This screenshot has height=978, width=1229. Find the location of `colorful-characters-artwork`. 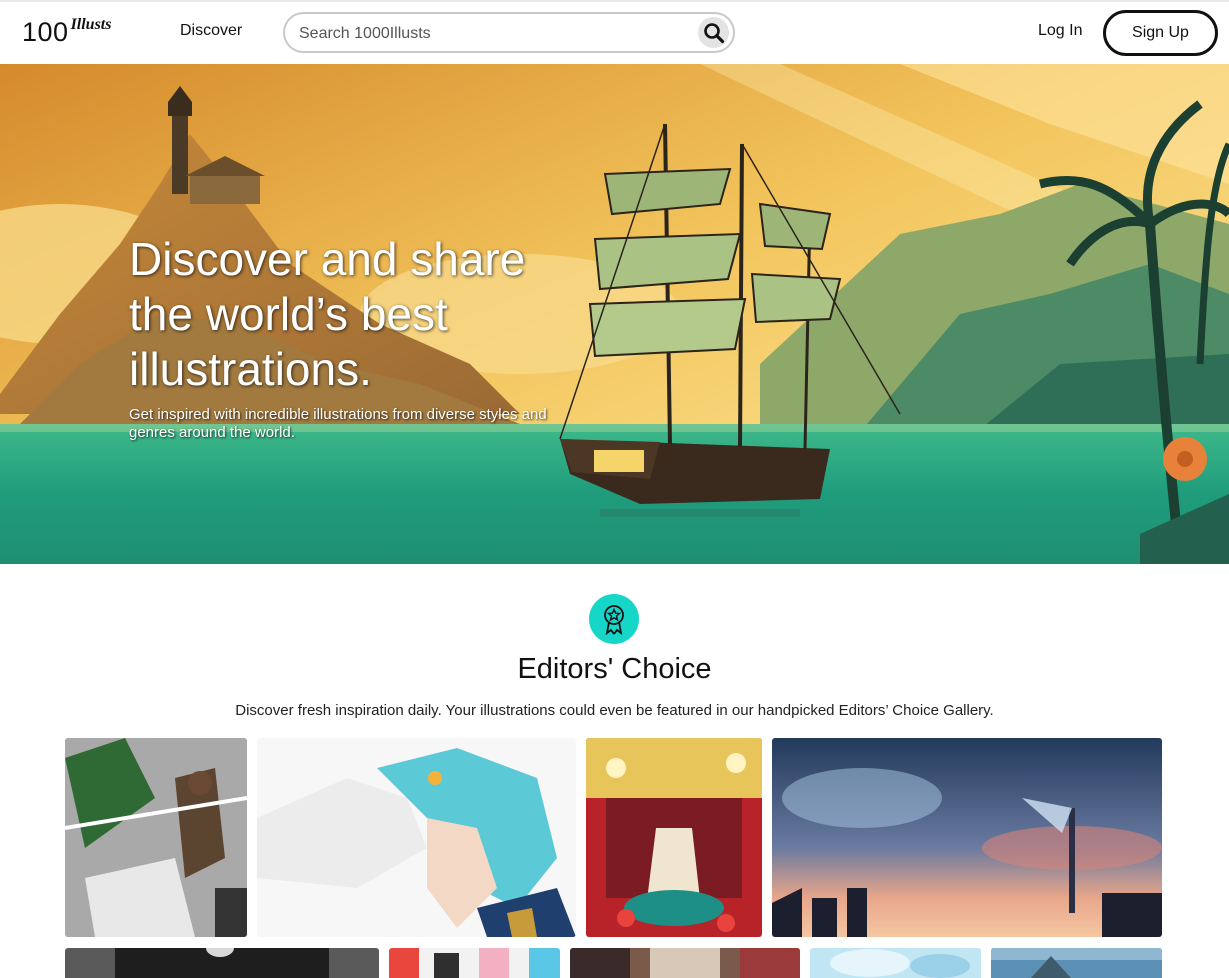

colorful-characters-artwork is located at coordinates (474, 963).